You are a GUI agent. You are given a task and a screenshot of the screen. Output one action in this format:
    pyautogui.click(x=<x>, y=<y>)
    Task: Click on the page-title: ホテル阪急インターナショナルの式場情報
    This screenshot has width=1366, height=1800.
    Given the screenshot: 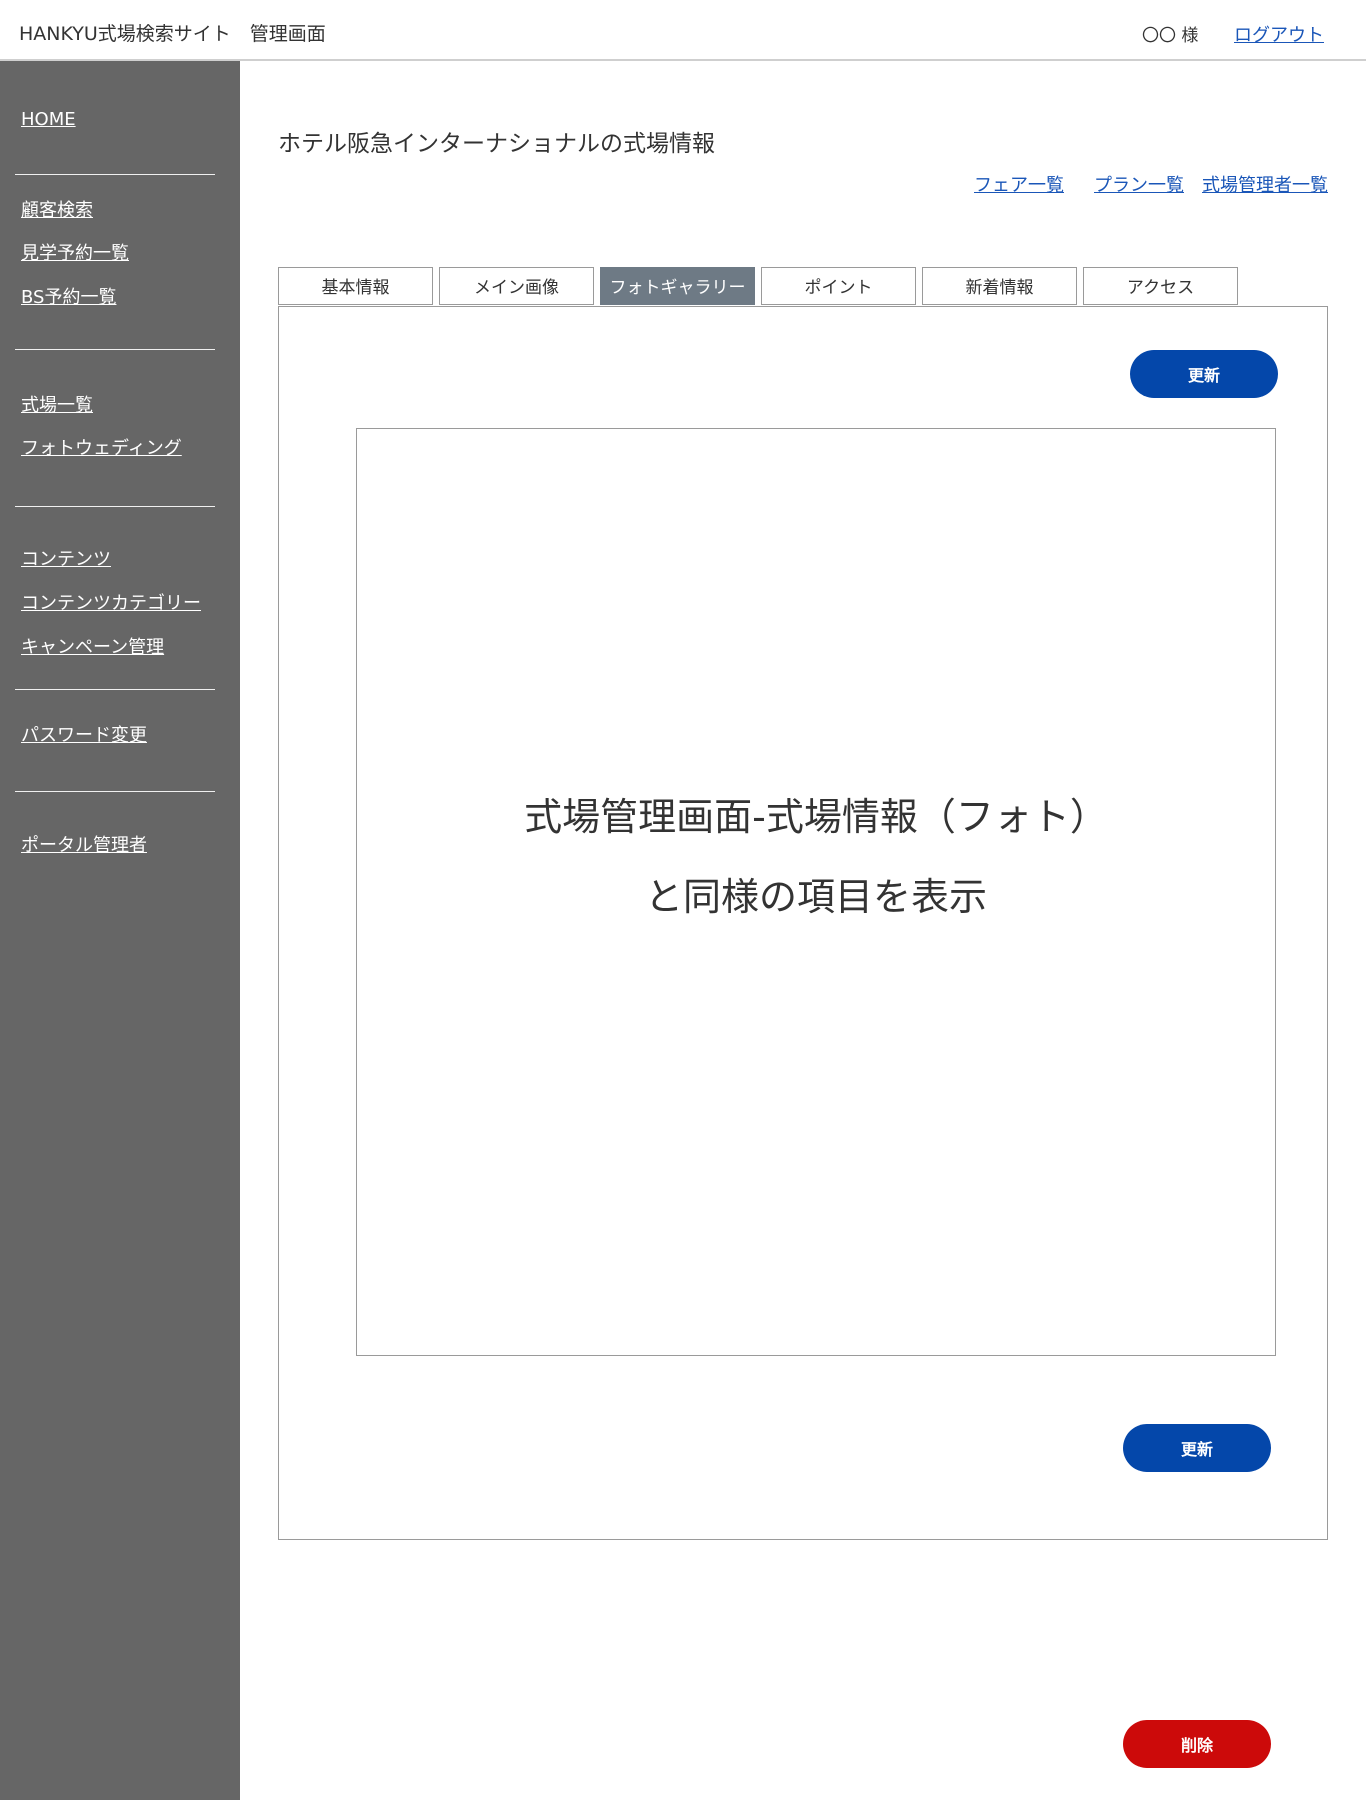 What is the action you would take?
    pyautogui.click(x=496, y=144)
    